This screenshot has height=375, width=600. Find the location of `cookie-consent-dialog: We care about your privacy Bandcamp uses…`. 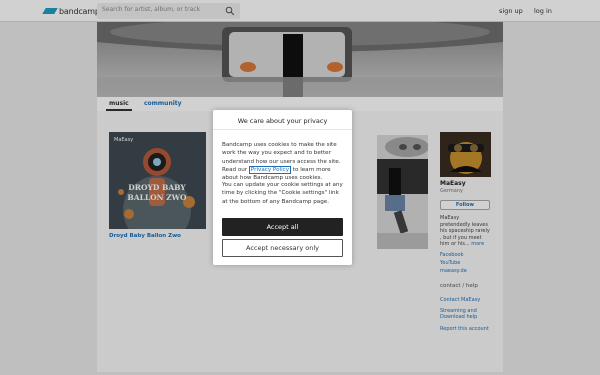

cookie-consent-dialog: We care about your privacy Bandcamp uses… is located at coordinates (282, 187).